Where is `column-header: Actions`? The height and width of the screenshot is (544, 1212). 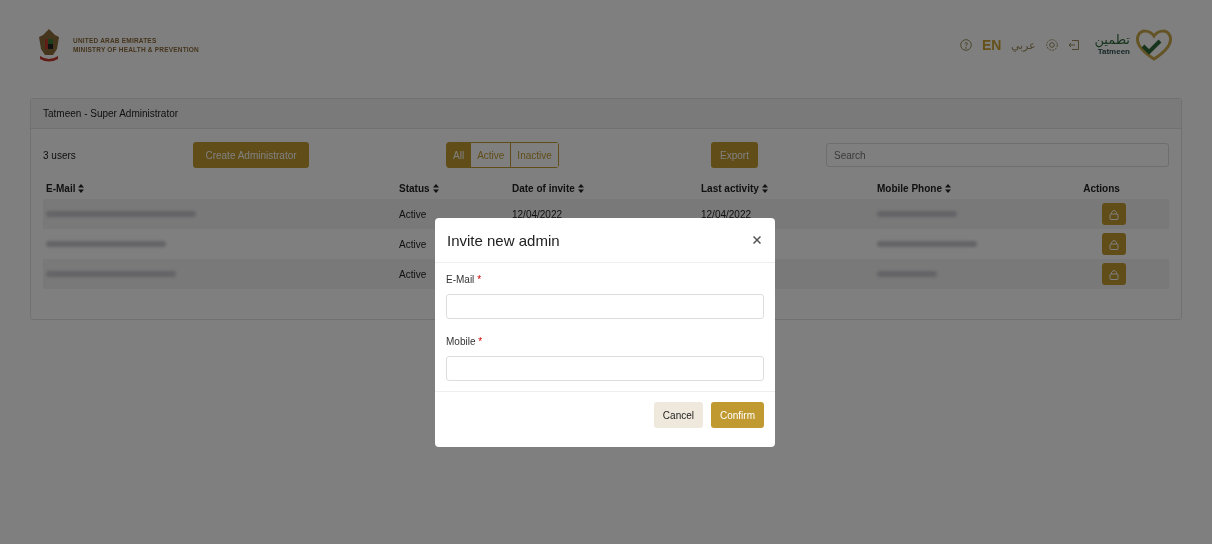 column-header: Actions is located at coordinates (1101, 188).